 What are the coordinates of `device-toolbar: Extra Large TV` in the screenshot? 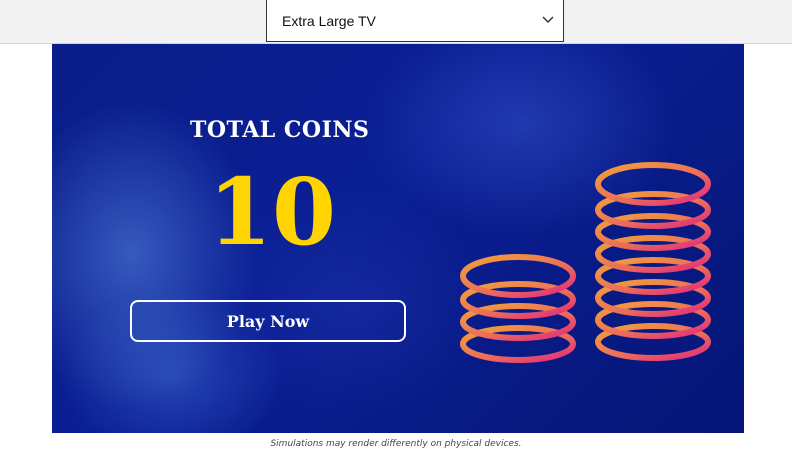 It's located at (396, 22).